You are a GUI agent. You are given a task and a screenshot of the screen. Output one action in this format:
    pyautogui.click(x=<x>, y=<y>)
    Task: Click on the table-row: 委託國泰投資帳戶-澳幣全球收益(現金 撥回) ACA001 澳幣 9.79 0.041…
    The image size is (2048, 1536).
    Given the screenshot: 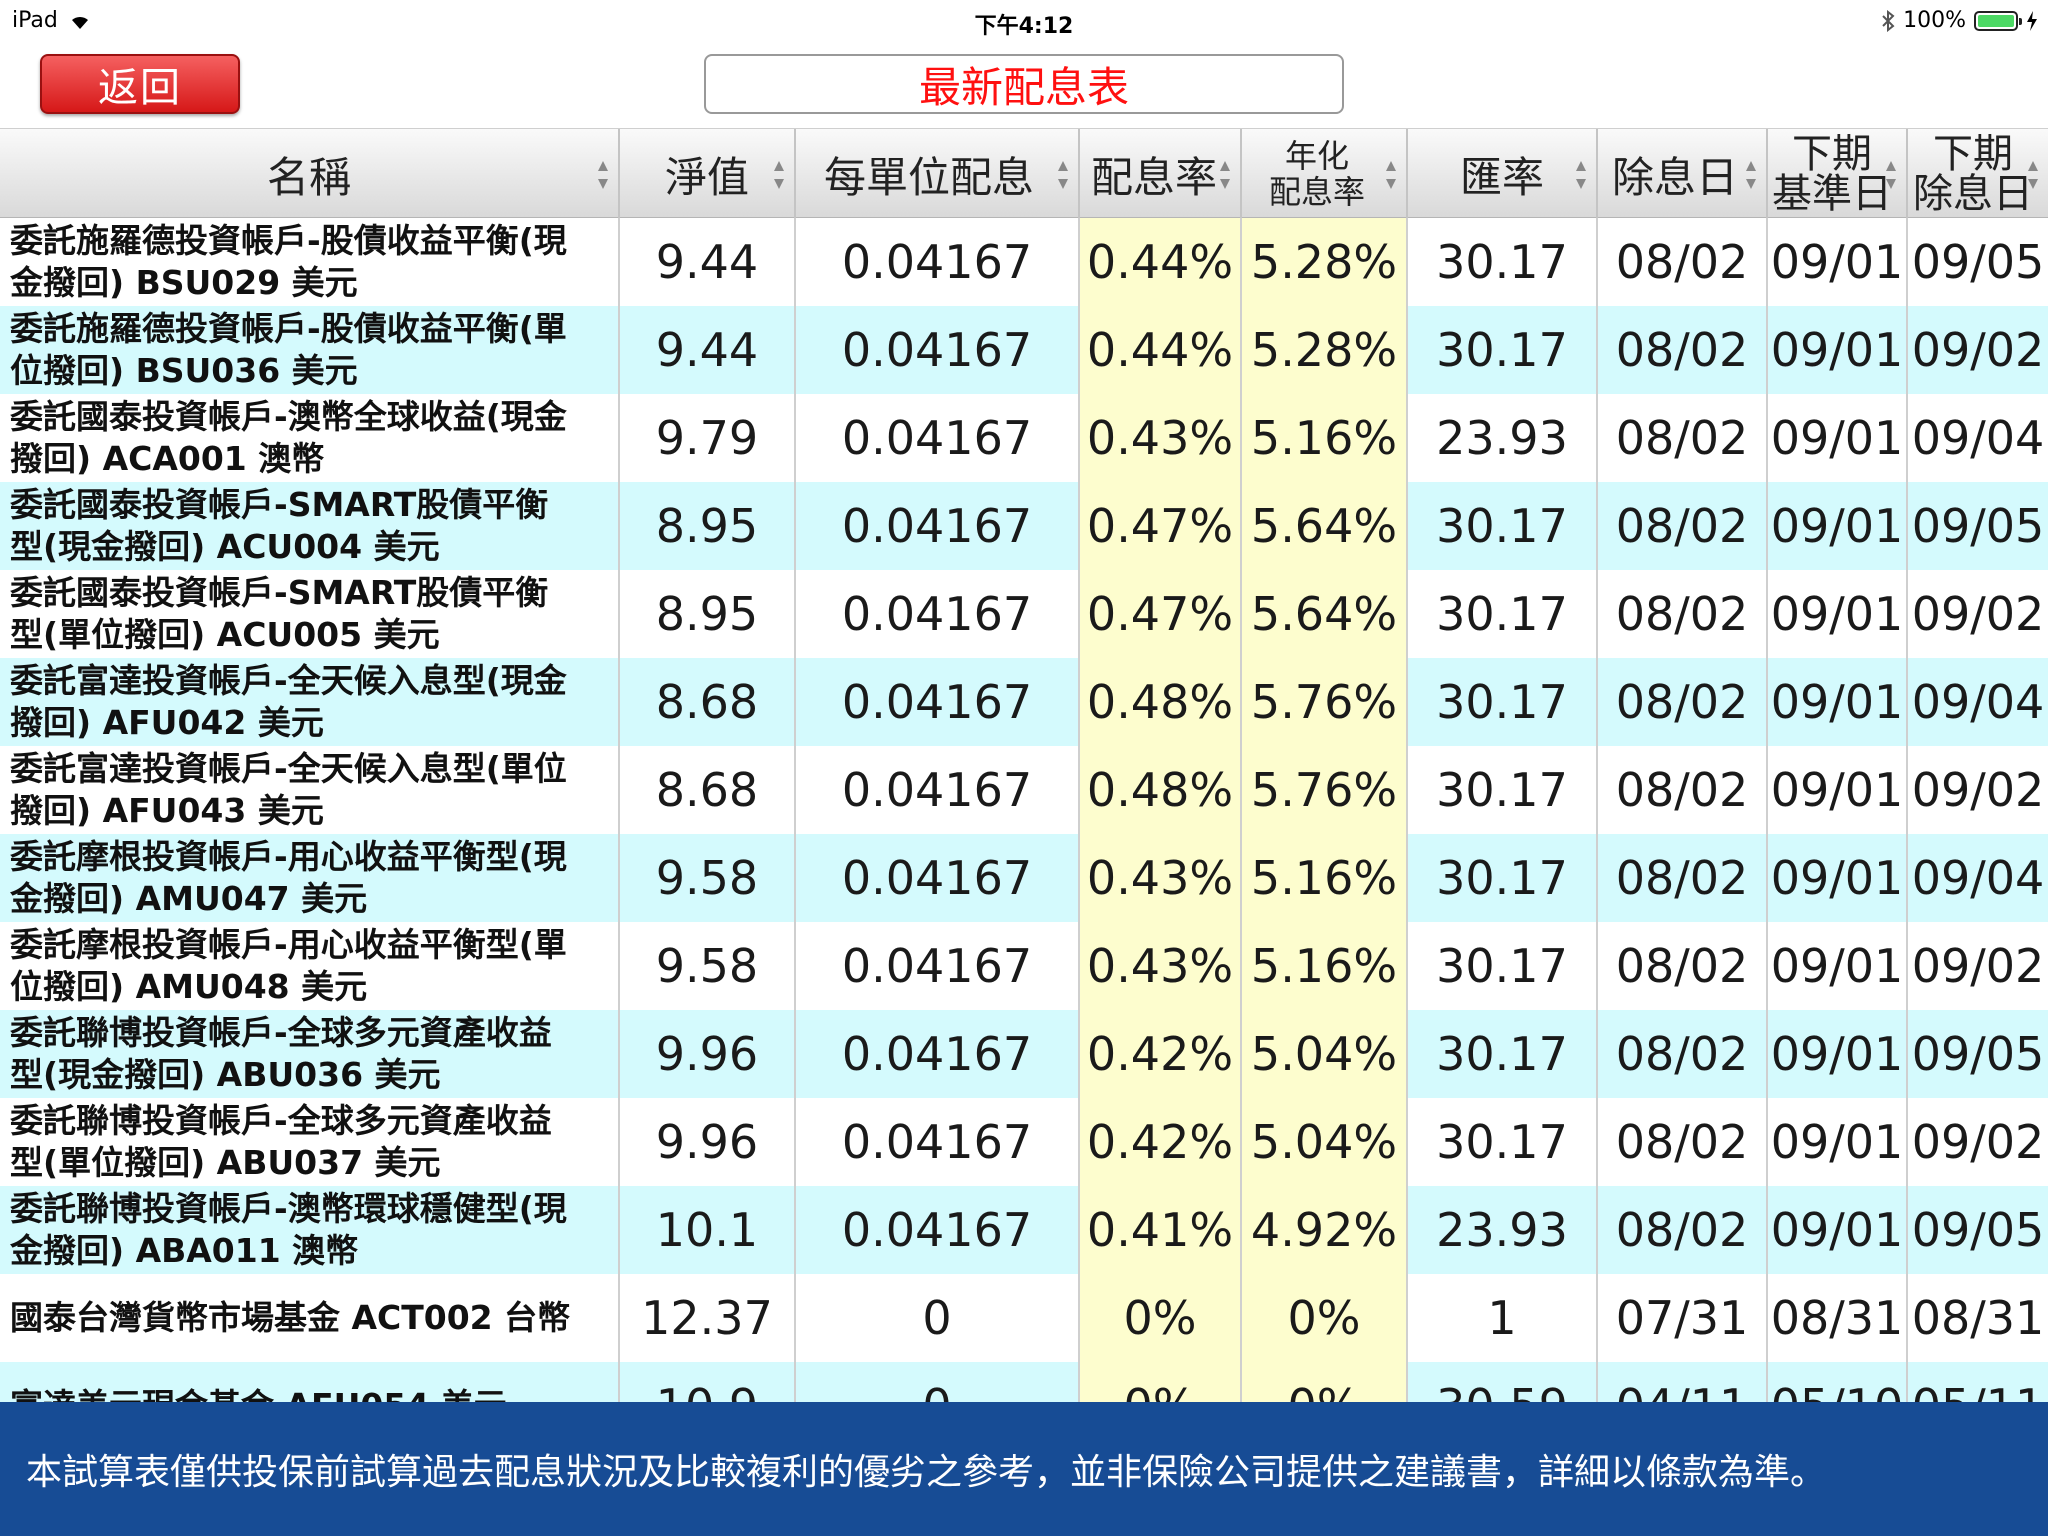 What is the action you would take?
    pyautogui.click(x=1024, y=438)
    